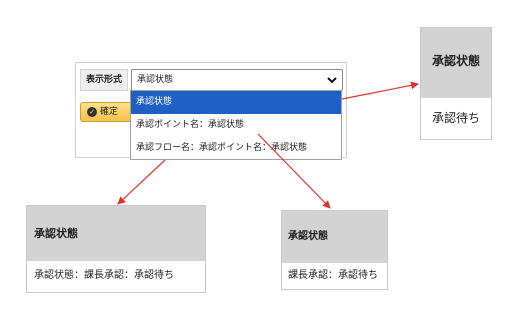 The height and width of the screenshot is (311, 521). I want to click on arrow-to-point-card, so click(294, 171).